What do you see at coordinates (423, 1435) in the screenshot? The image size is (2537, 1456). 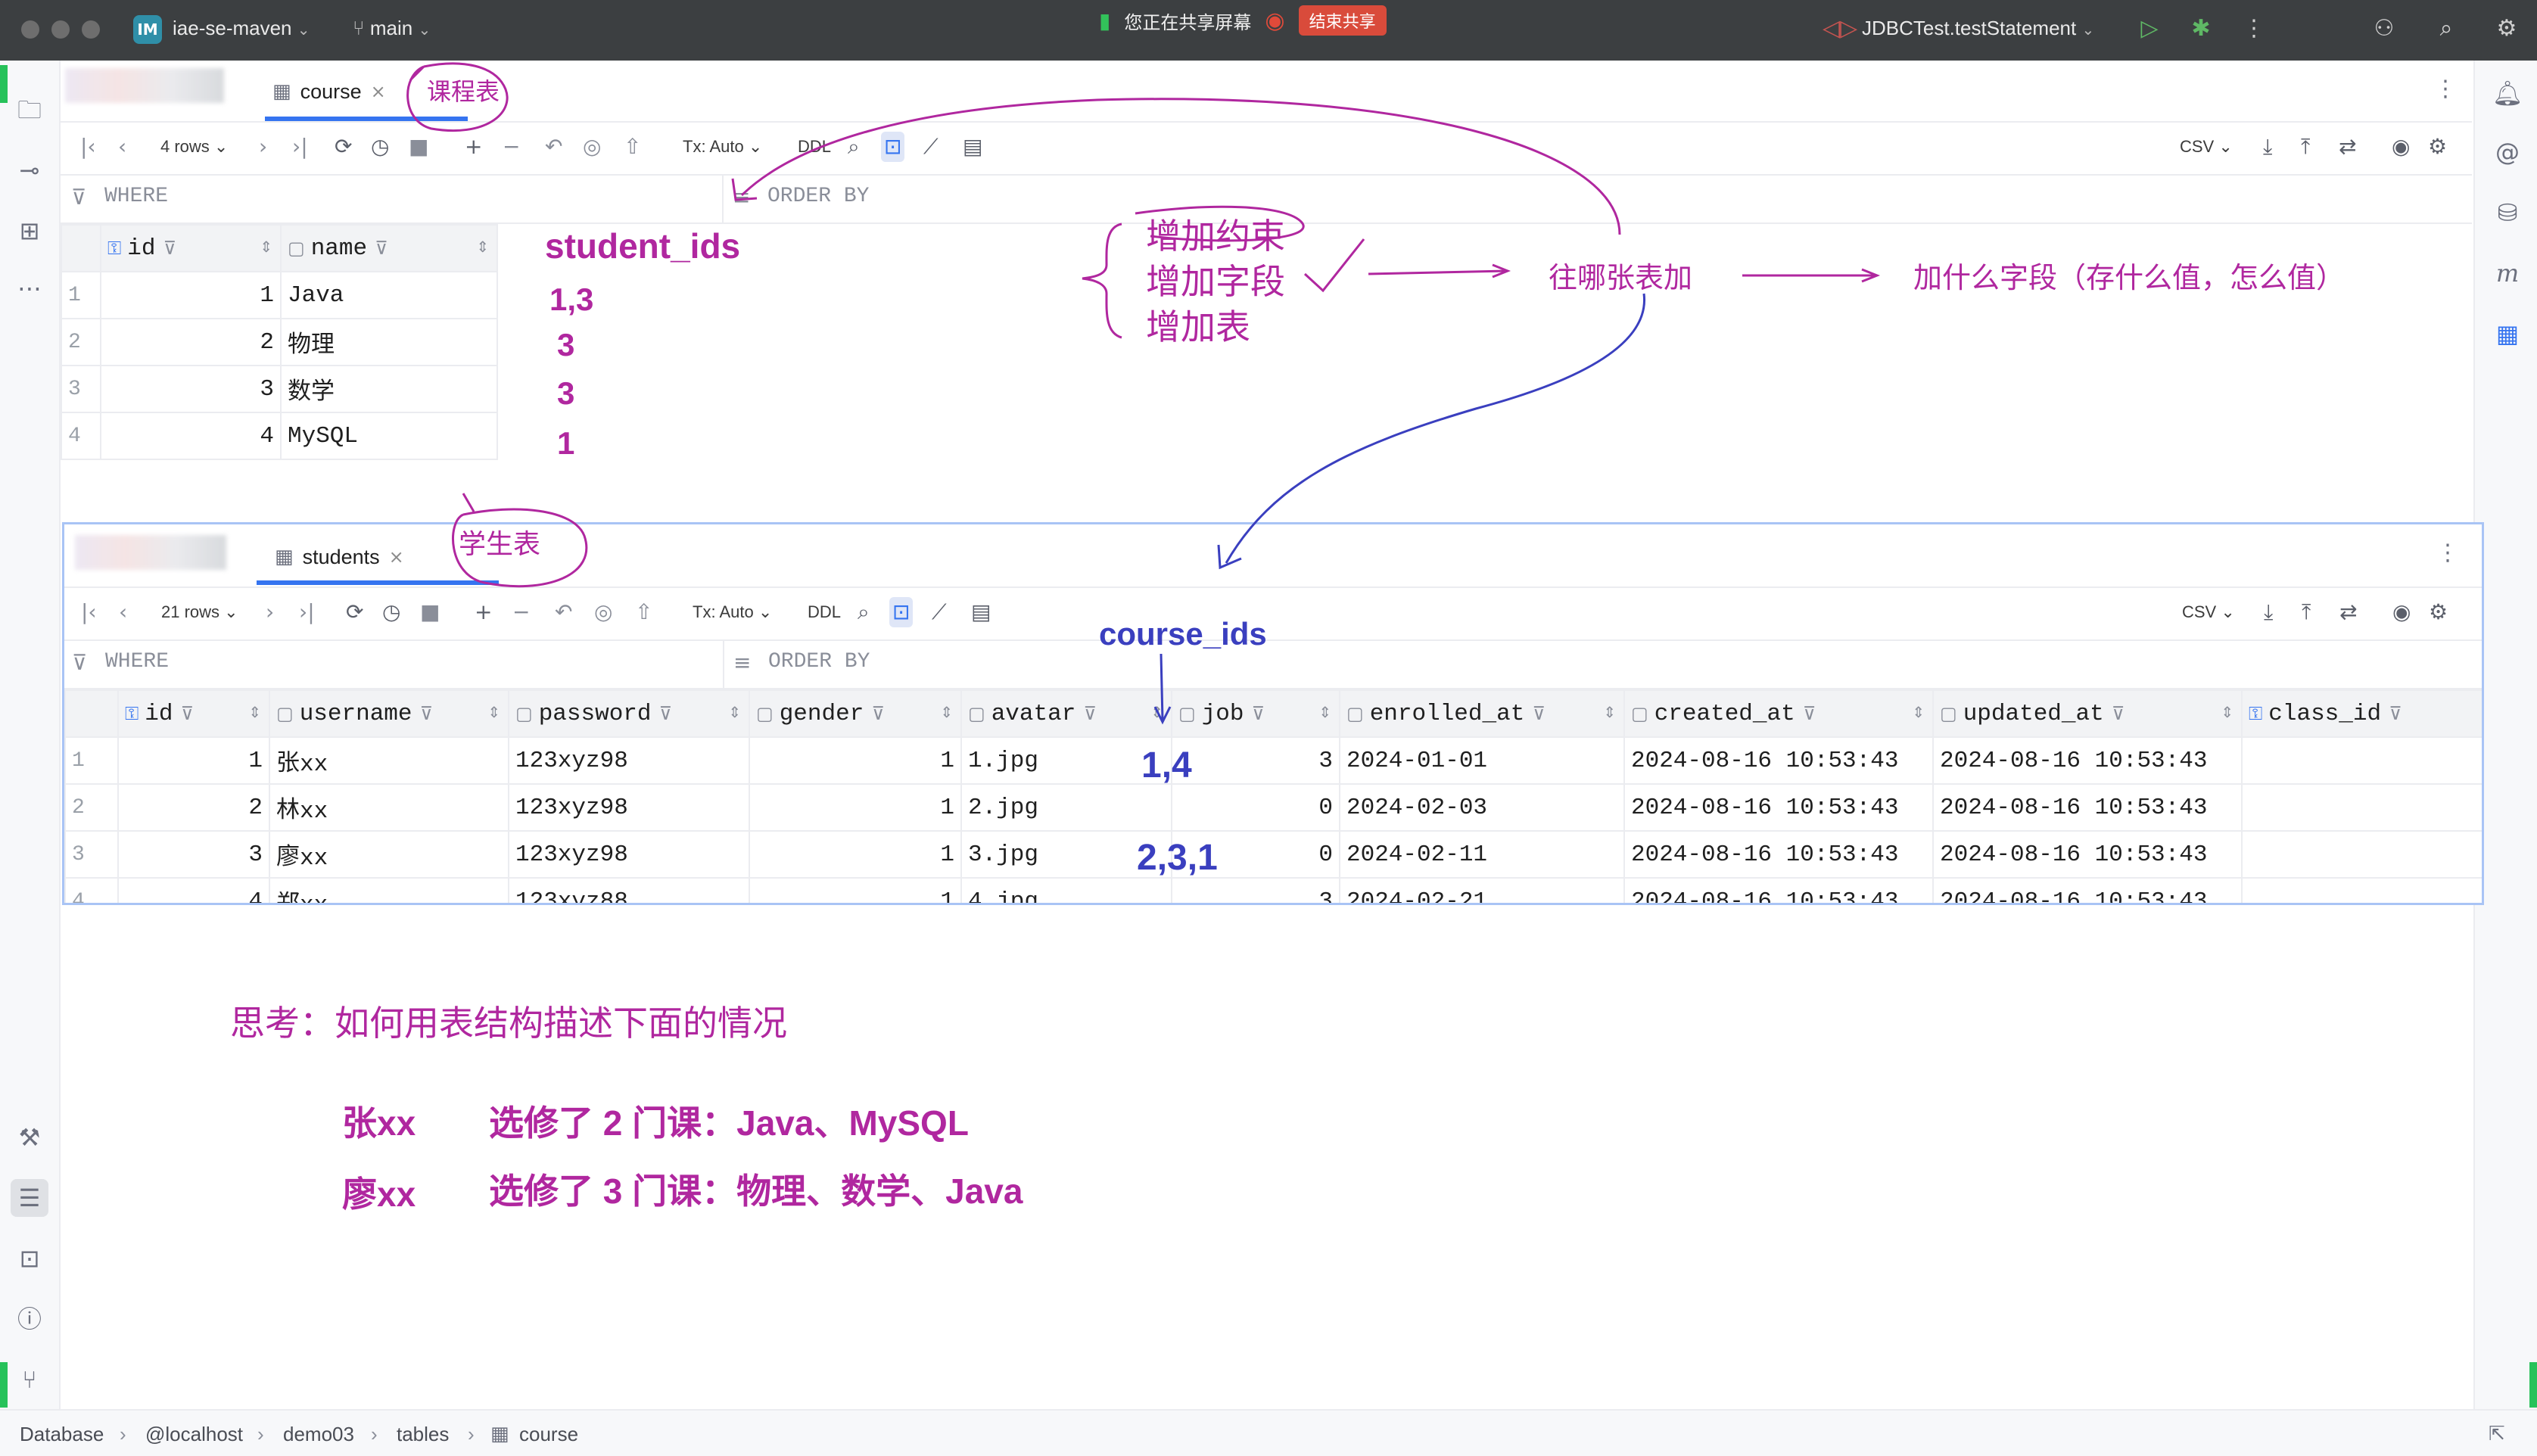 I see `breadcrumb-tables: tables` at bounding box center [423, 1435].